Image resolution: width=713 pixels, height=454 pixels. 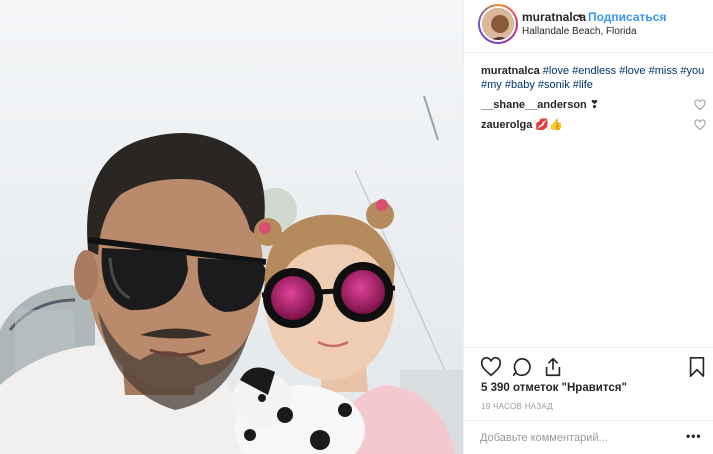 I want to click on share-icon, so click(x=553, y=367).